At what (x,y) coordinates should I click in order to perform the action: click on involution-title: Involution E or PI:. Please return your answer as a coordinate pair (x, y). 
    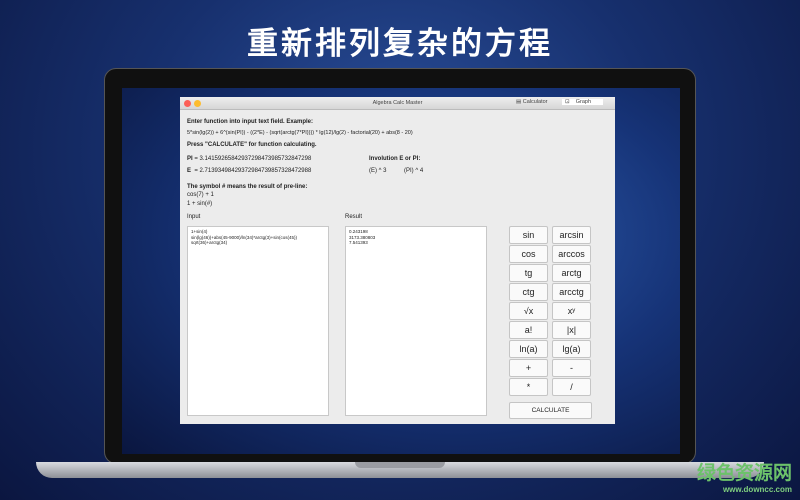
    Looking at the image, I should click on (395, 159).